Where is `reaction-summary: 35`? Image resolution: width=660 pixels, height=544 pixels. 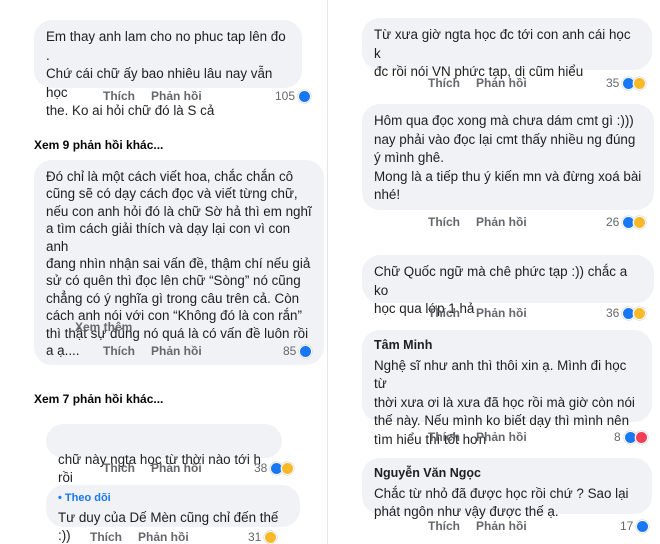 reaction-summary: 35 is located at coordinates (626, 83).